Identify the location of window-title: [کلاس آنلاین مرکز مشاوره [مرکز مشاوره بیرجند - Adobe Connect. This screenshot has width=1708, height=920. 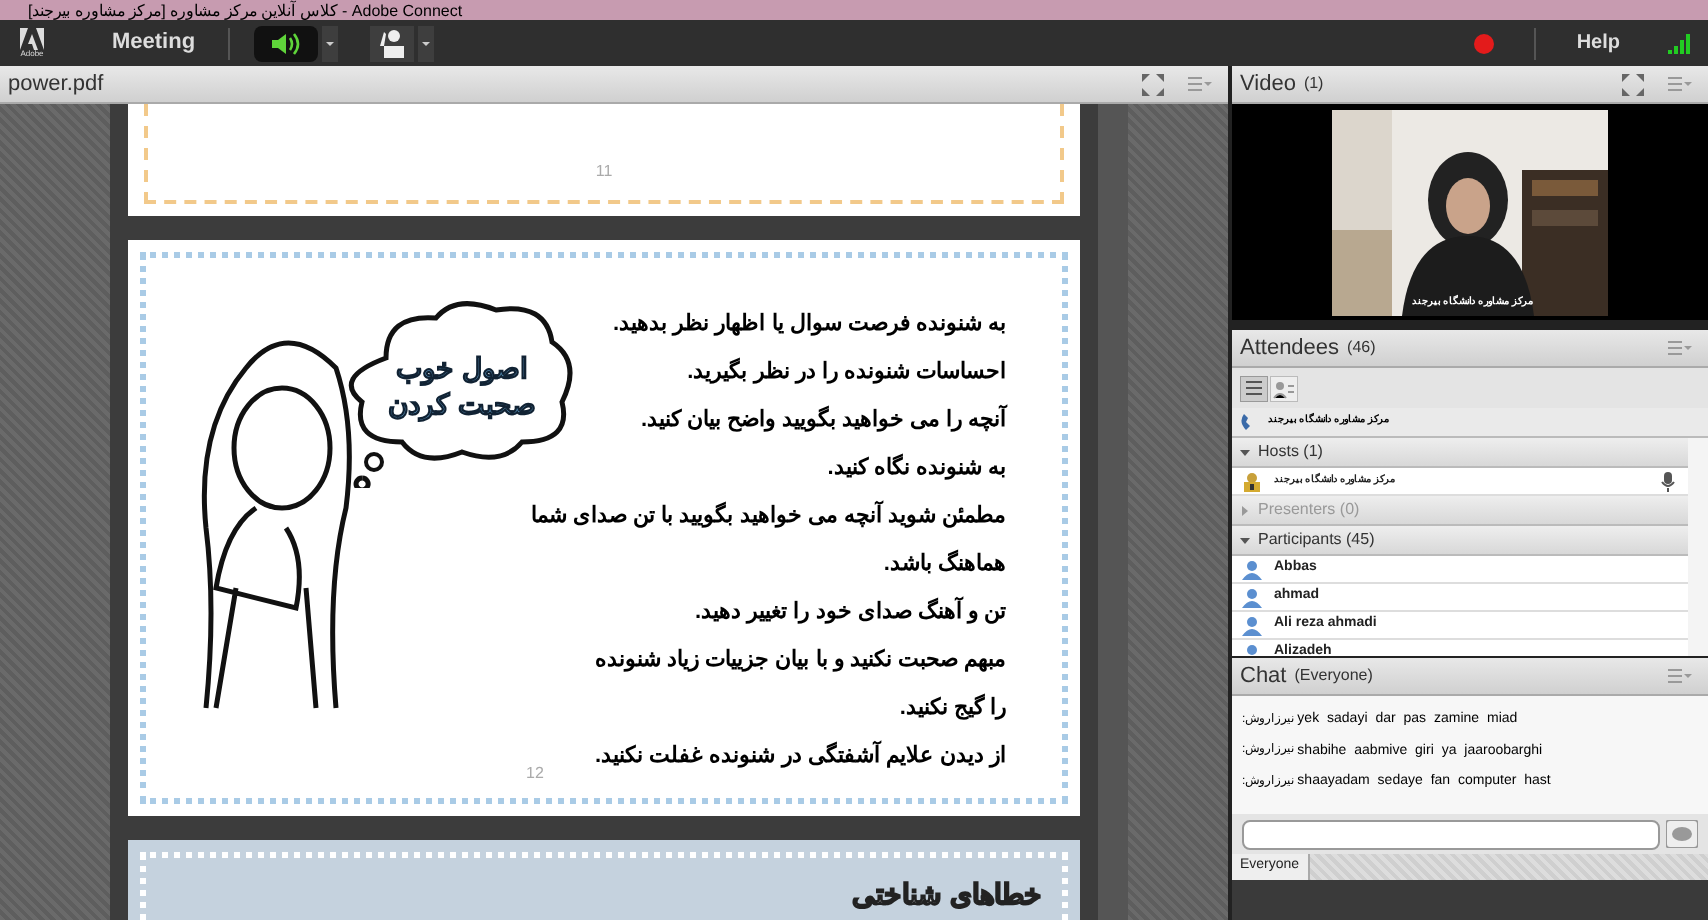
(245, 10).